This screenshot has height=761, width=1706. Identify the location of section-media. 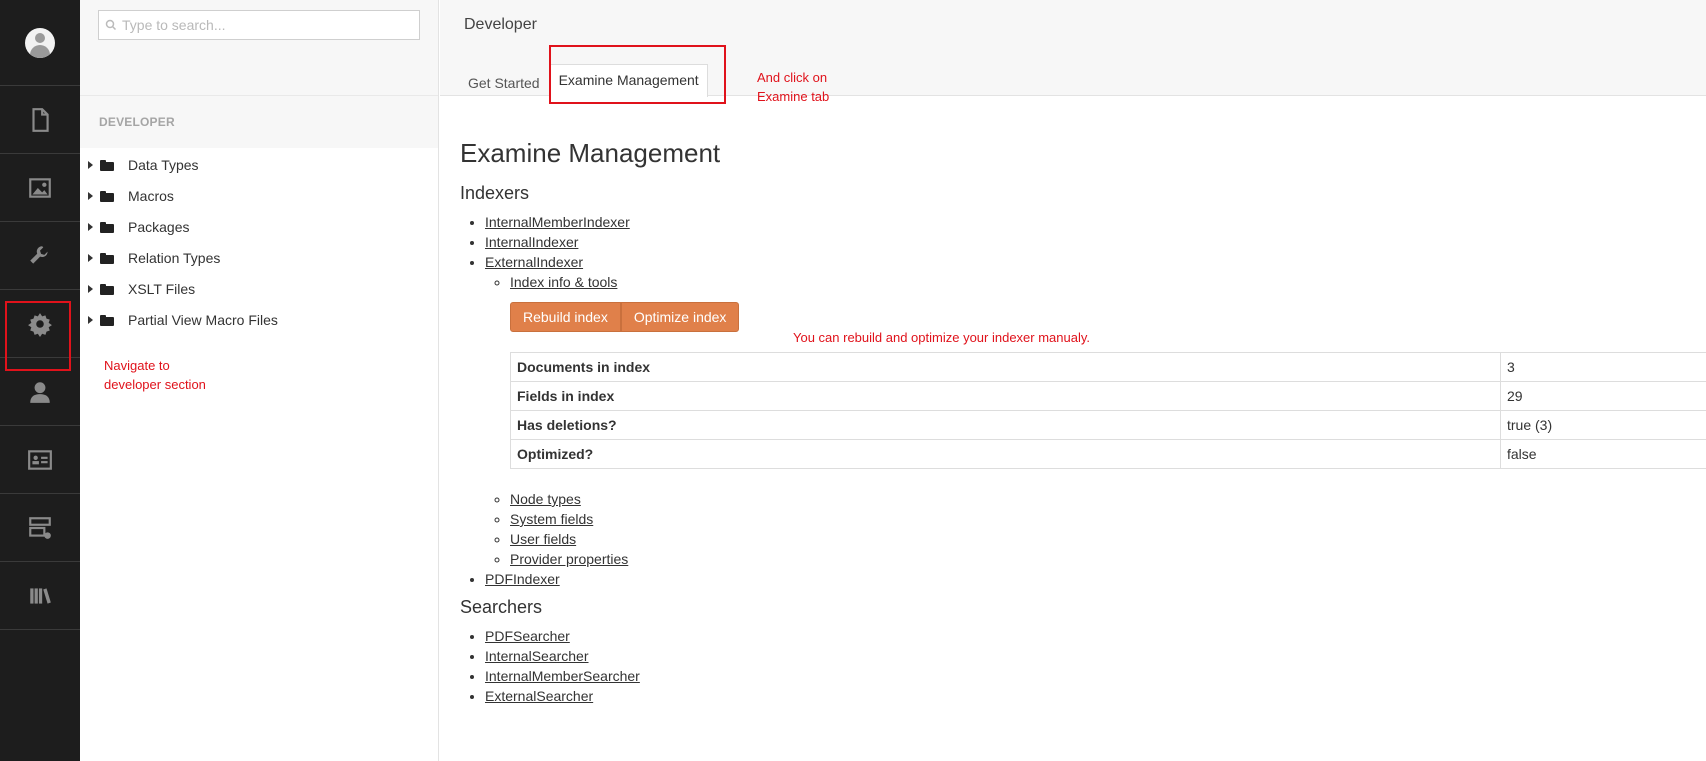
(40, 188).